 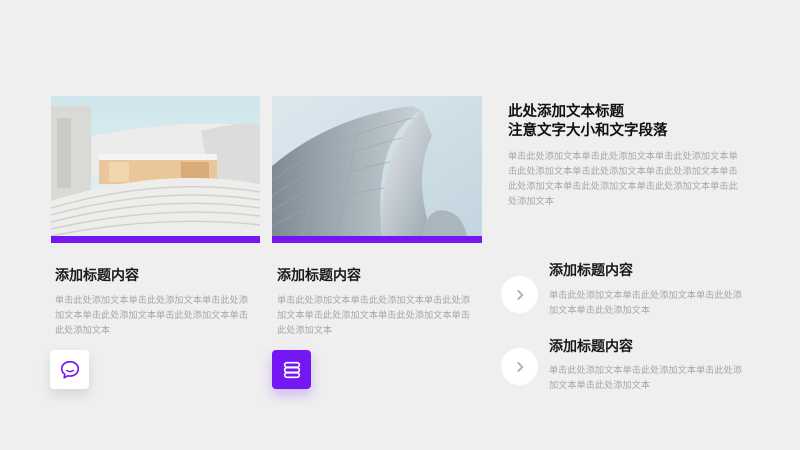 I want to click on main-title-line-1: 此处添加文本标题, so click(x=566, y=112).